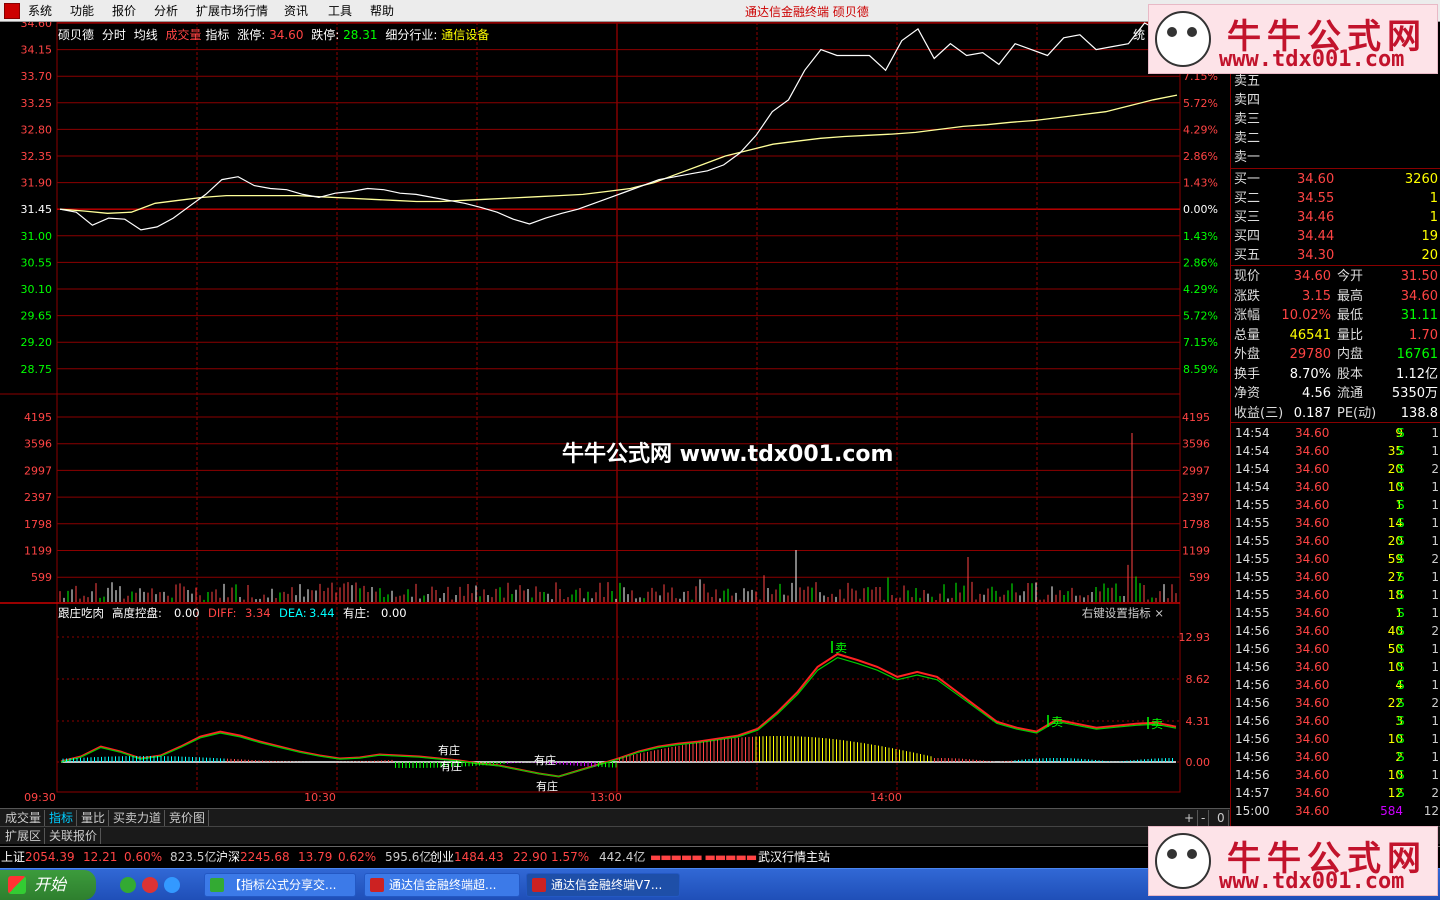 This screenshot has width=1440, height=900. What do you see at coordinates (703, 857) in the screenshot?
I see `market-strength-icon: ▬▬▬▬▬ ▬▬▬▬▬` at bounding box center [703, 857].